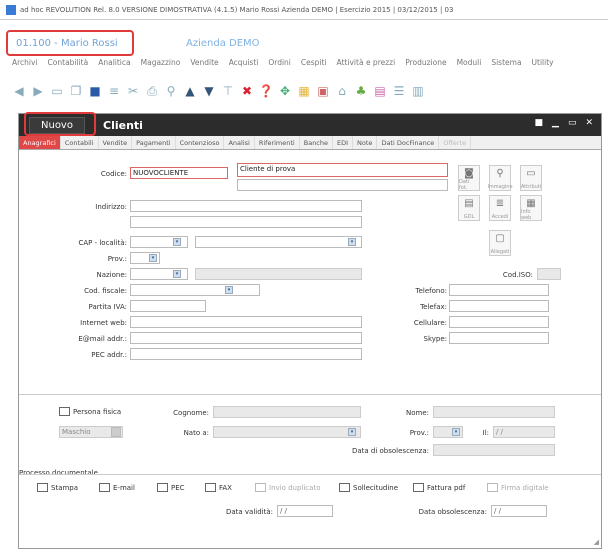 This screenshot has width=608, height=555. What do you see at coordinates (390, 451) in the screenshot?
I see `data-obsolescenza-label: Data di obsolescenza:` at bounding box center [390, 451].